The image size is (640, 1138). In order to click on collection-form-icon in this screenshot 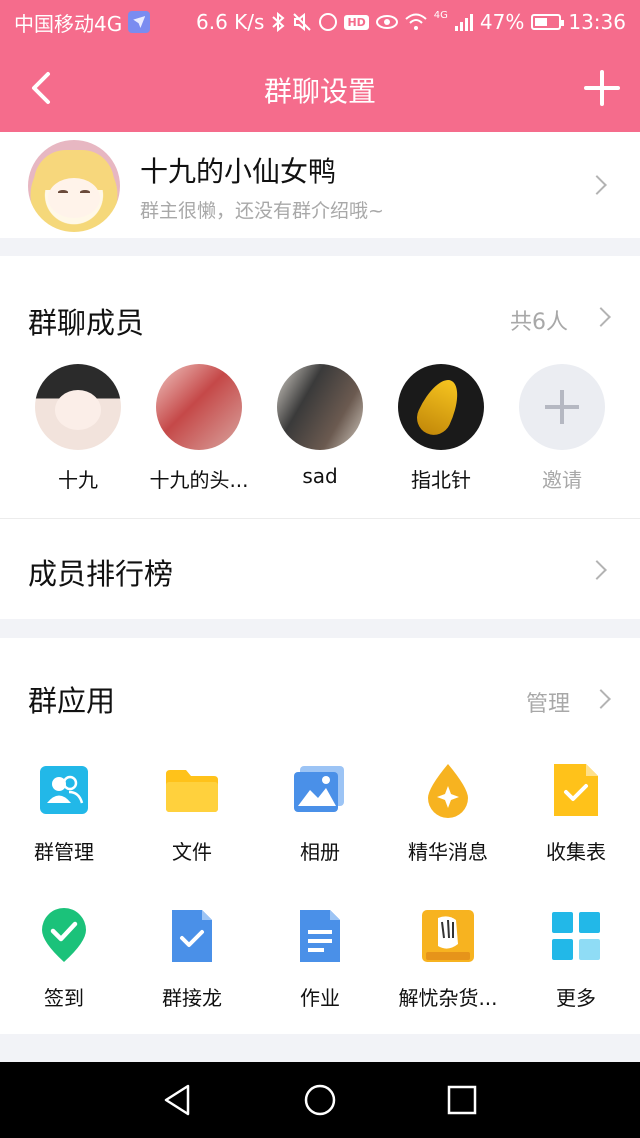, I will do `click(576, 790)`.